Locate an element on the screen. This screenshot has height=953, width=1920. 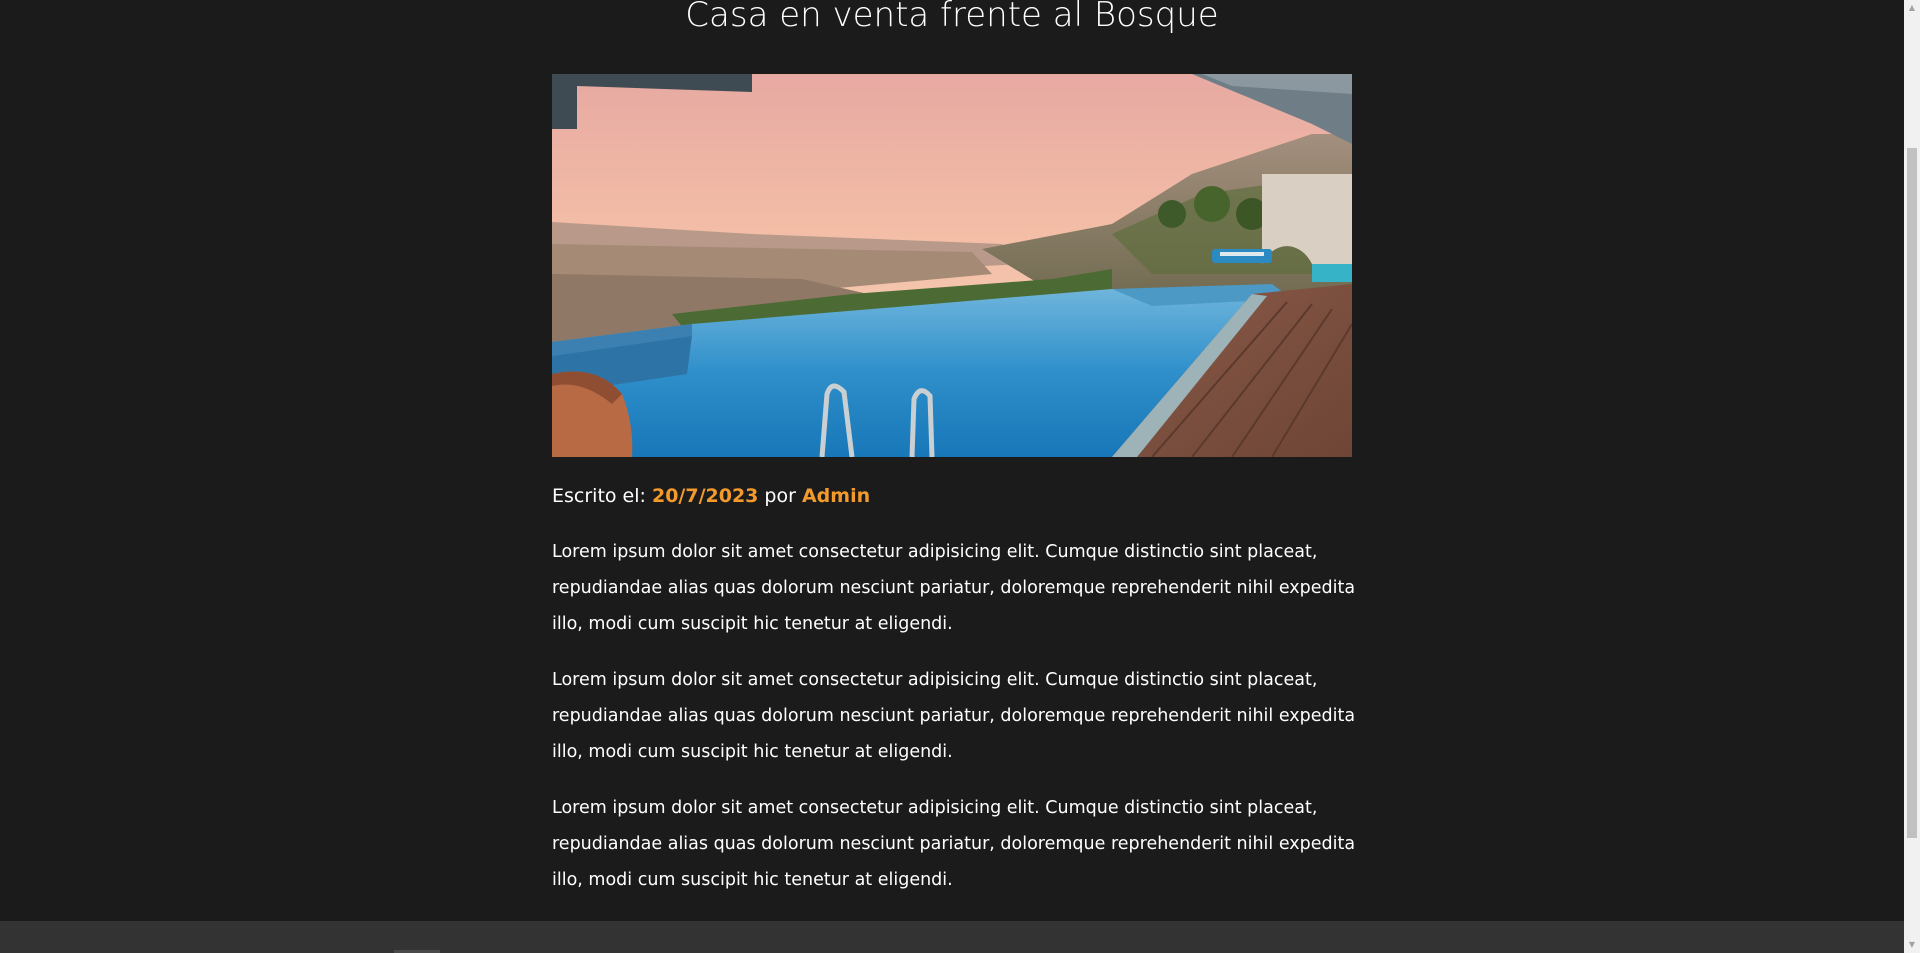
post-date: 20/7/2023 is located at coordinates (705, 496).